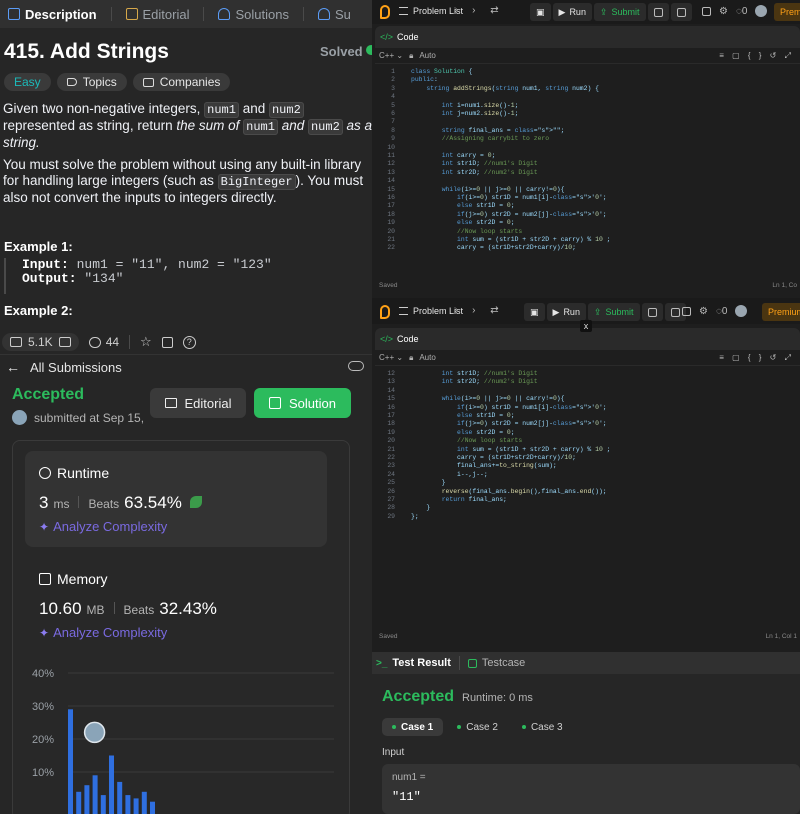 This screenshot has width=800, height=814. What do you see at coordinates (43, 773) in the screenshot?
I see `y-tick-label: 10%` at bounding box center [43, 773].